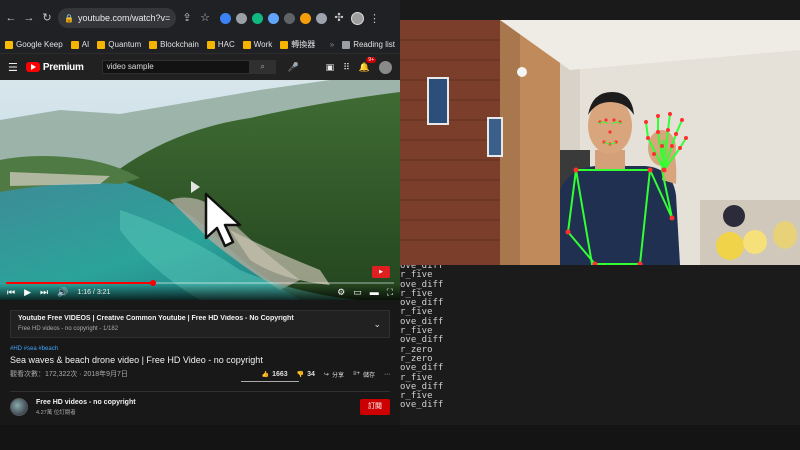  Describe the element at coordinates (339, 18) in the screenshot. I see `puzzle-icon: ✣` at that location.